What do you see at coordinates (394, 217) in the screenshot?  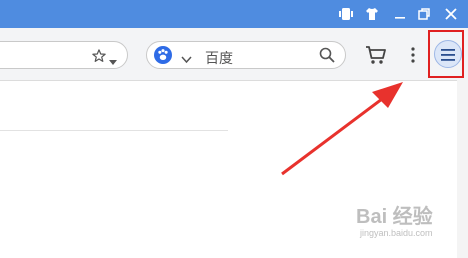 I see `watermark-brand: Bai 经验` at bounding box center [394, 217].